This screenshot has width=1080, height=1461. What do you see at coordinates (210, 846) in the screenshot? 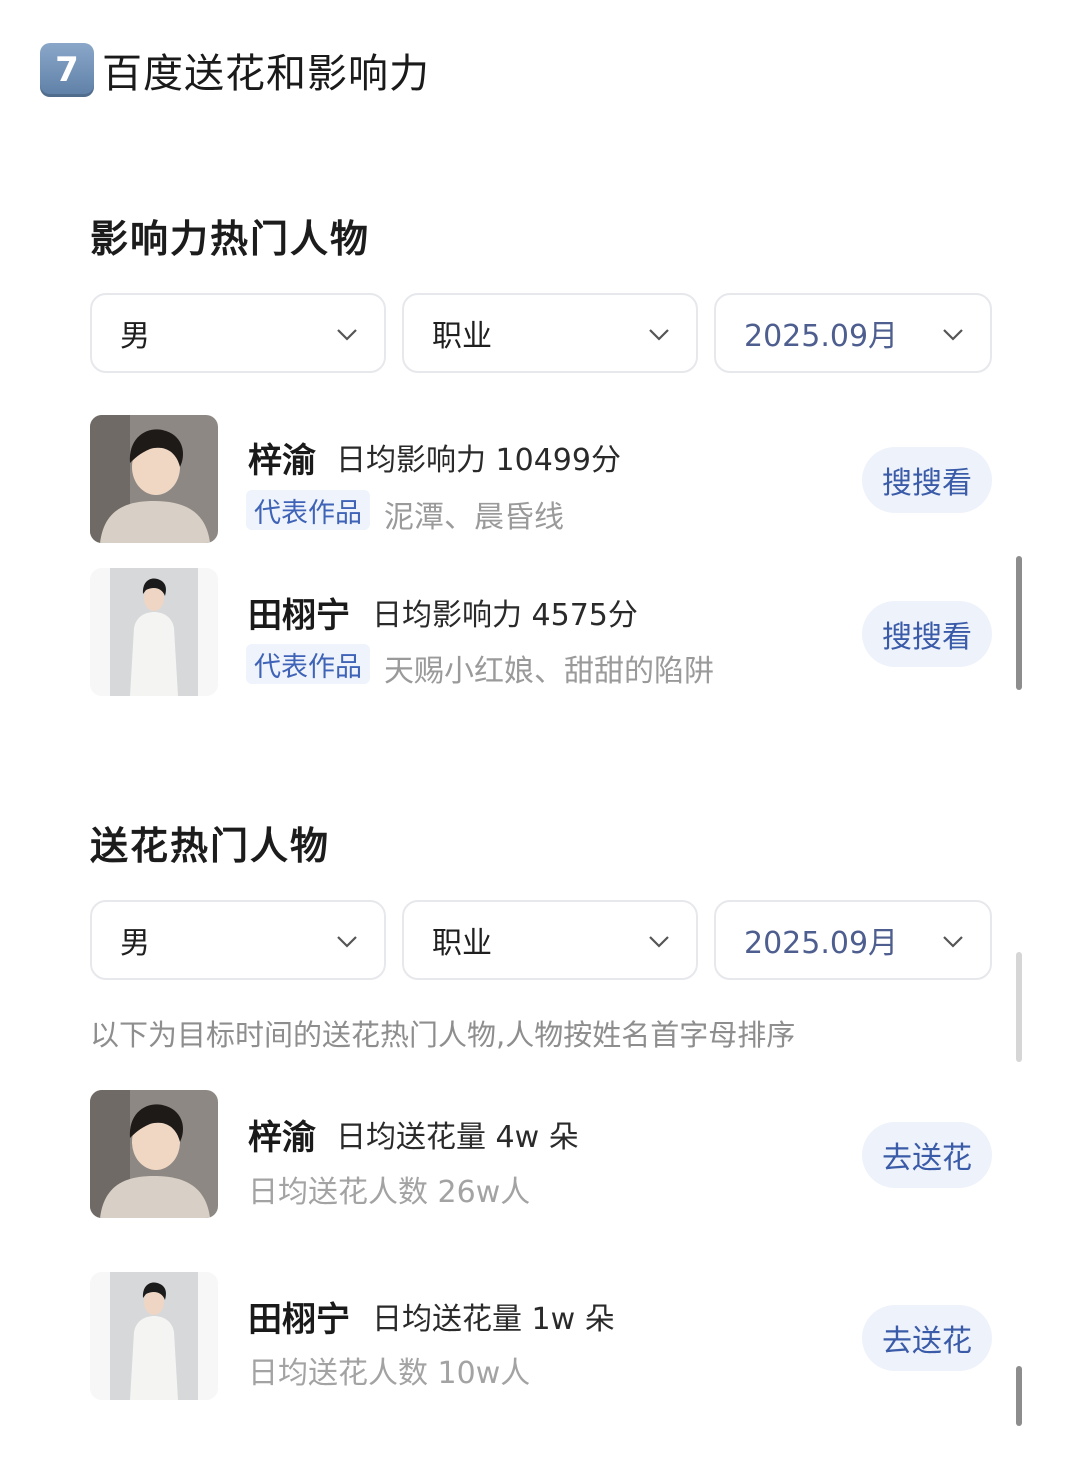
I see `flowers-section-title: 送花热门人物` at bounding box center [210, 846].